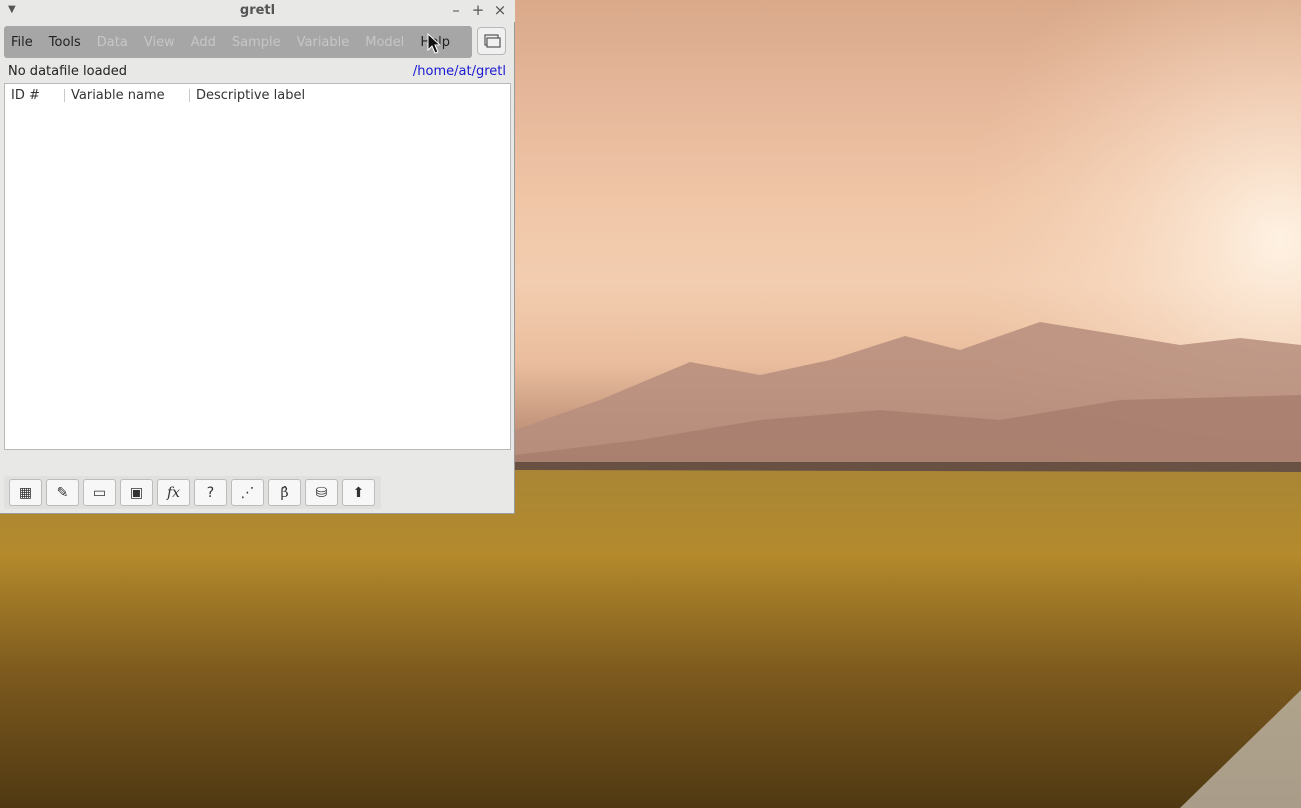 This screenshot has height=808, width=1301. What do you see at coordinates (250, 95) in the screenshot?
I see `column-header-descriptive-label: Descriptive label` at bounding box center [250, 95].